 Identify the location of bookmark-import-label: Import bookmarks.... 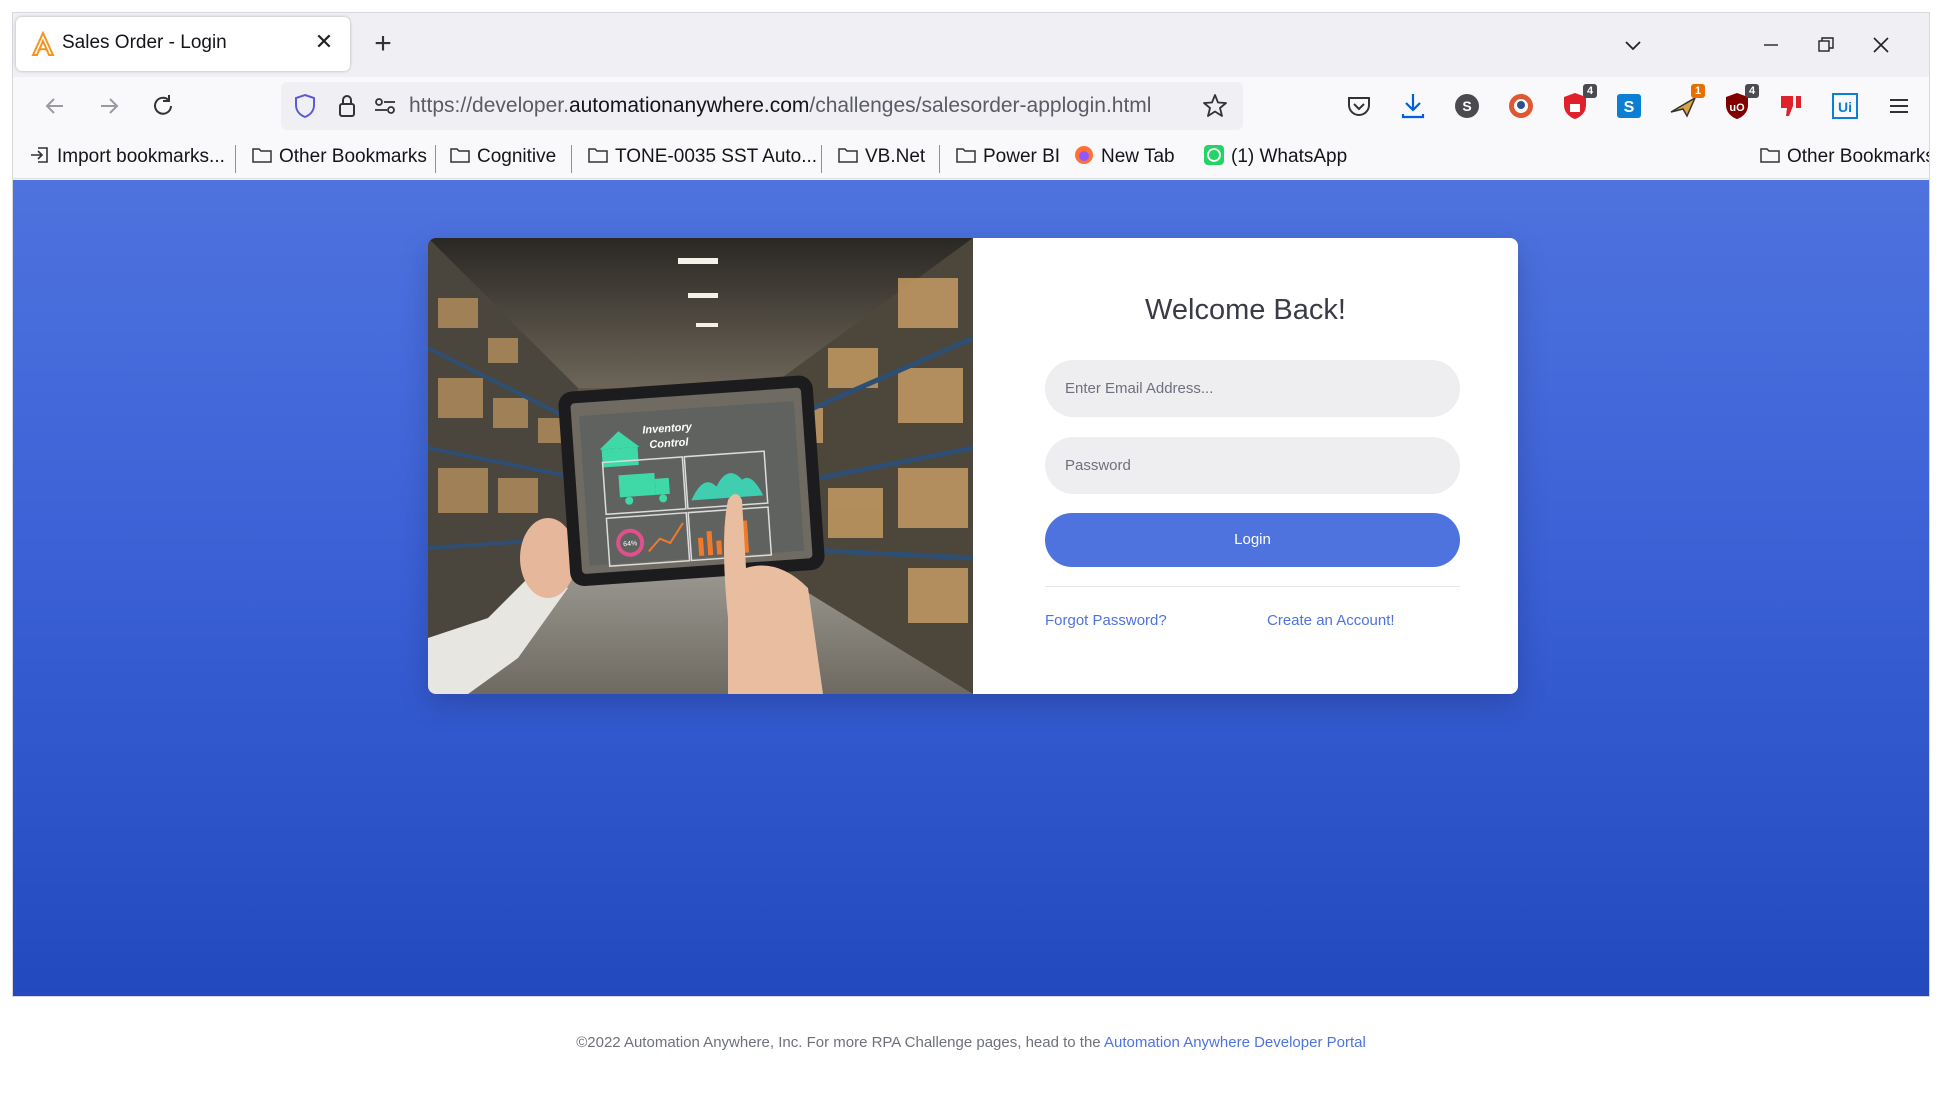
(141, 156).